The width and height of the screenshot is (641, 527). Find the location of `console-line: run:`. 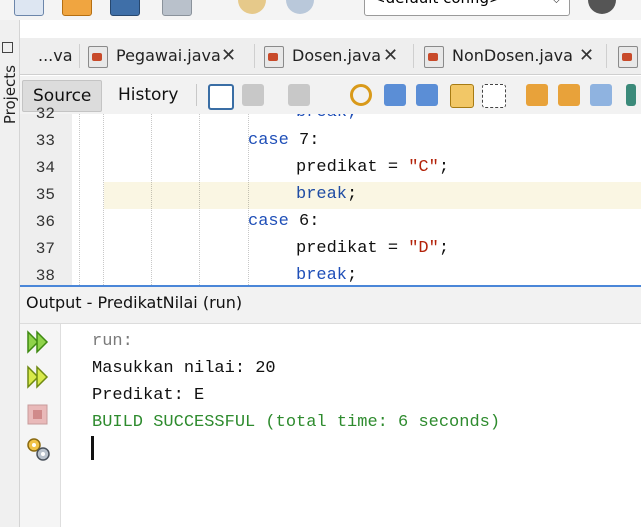

console-line: run: is located at coordinates (112, 341).